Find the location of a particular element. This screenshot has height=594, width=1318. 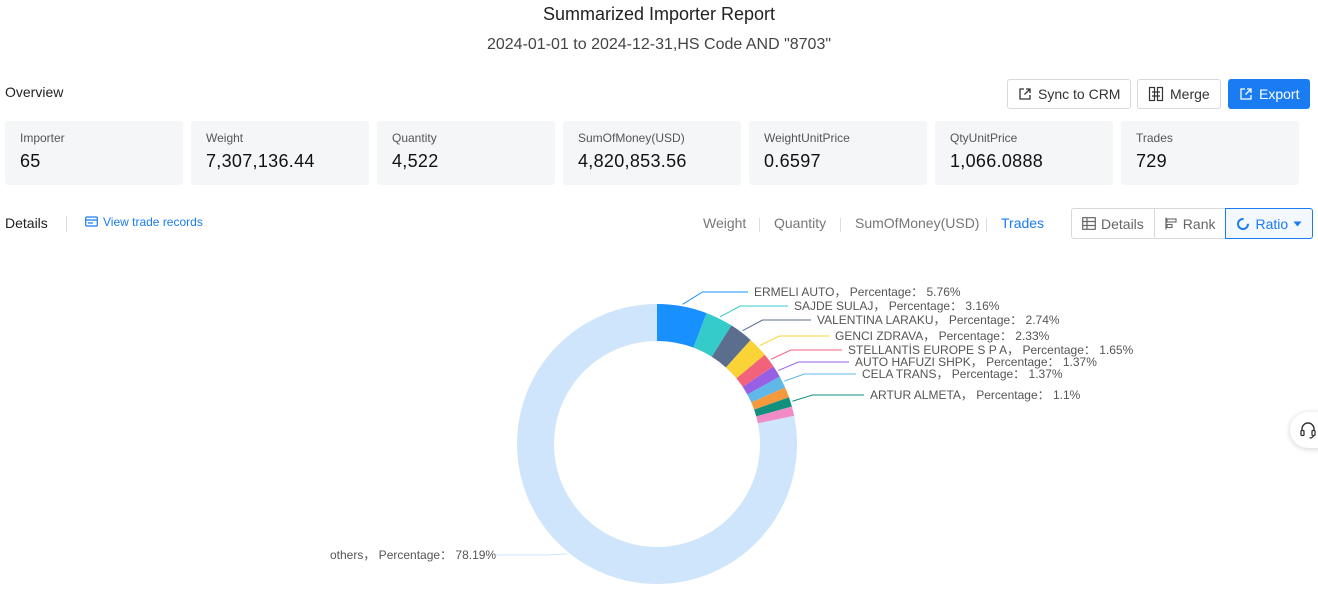

headset-icon is located at coordinates (1308, 430).